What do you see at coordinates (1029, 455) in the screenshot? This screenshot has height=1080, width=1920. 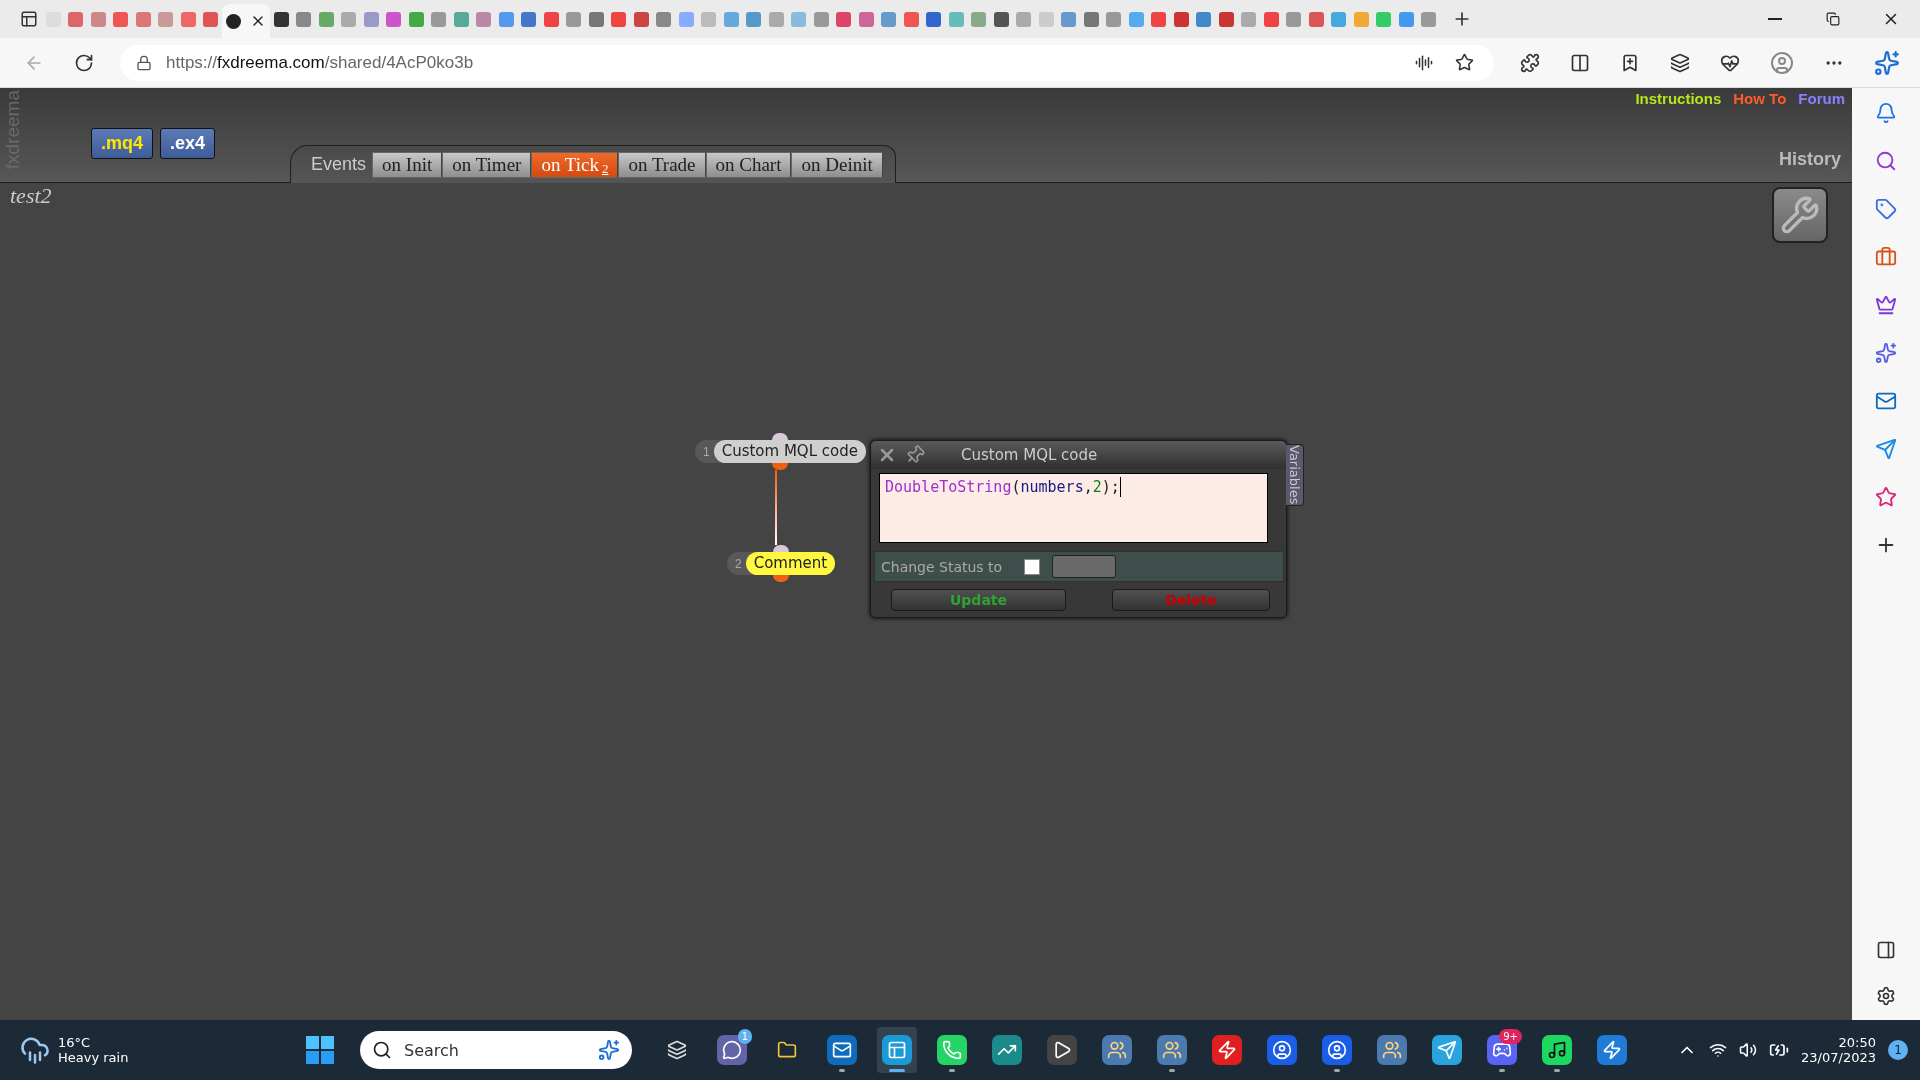 I see `dialog-title: Custom MQL code` at bounding box center [1029, 455].